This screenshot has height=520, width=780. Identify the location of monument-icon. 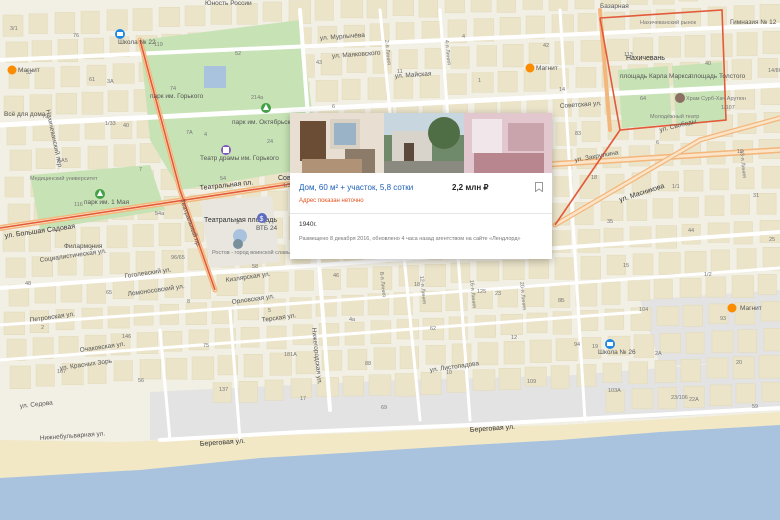
(238, 244).